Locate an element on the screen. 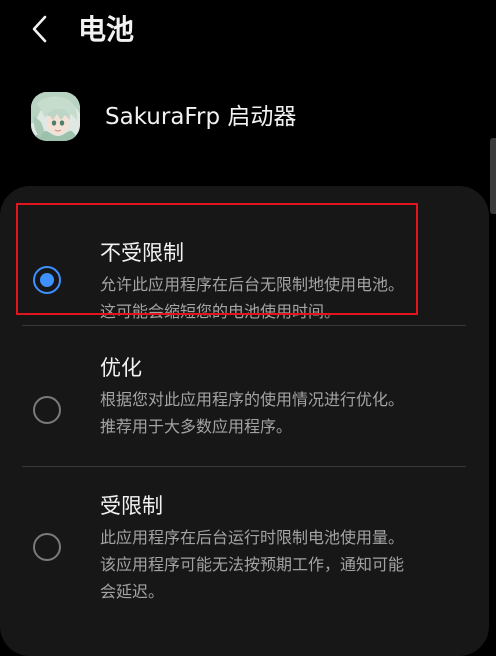 The image size is (496, 656). option-title: 受限制 is located at coordinates (131, 506).